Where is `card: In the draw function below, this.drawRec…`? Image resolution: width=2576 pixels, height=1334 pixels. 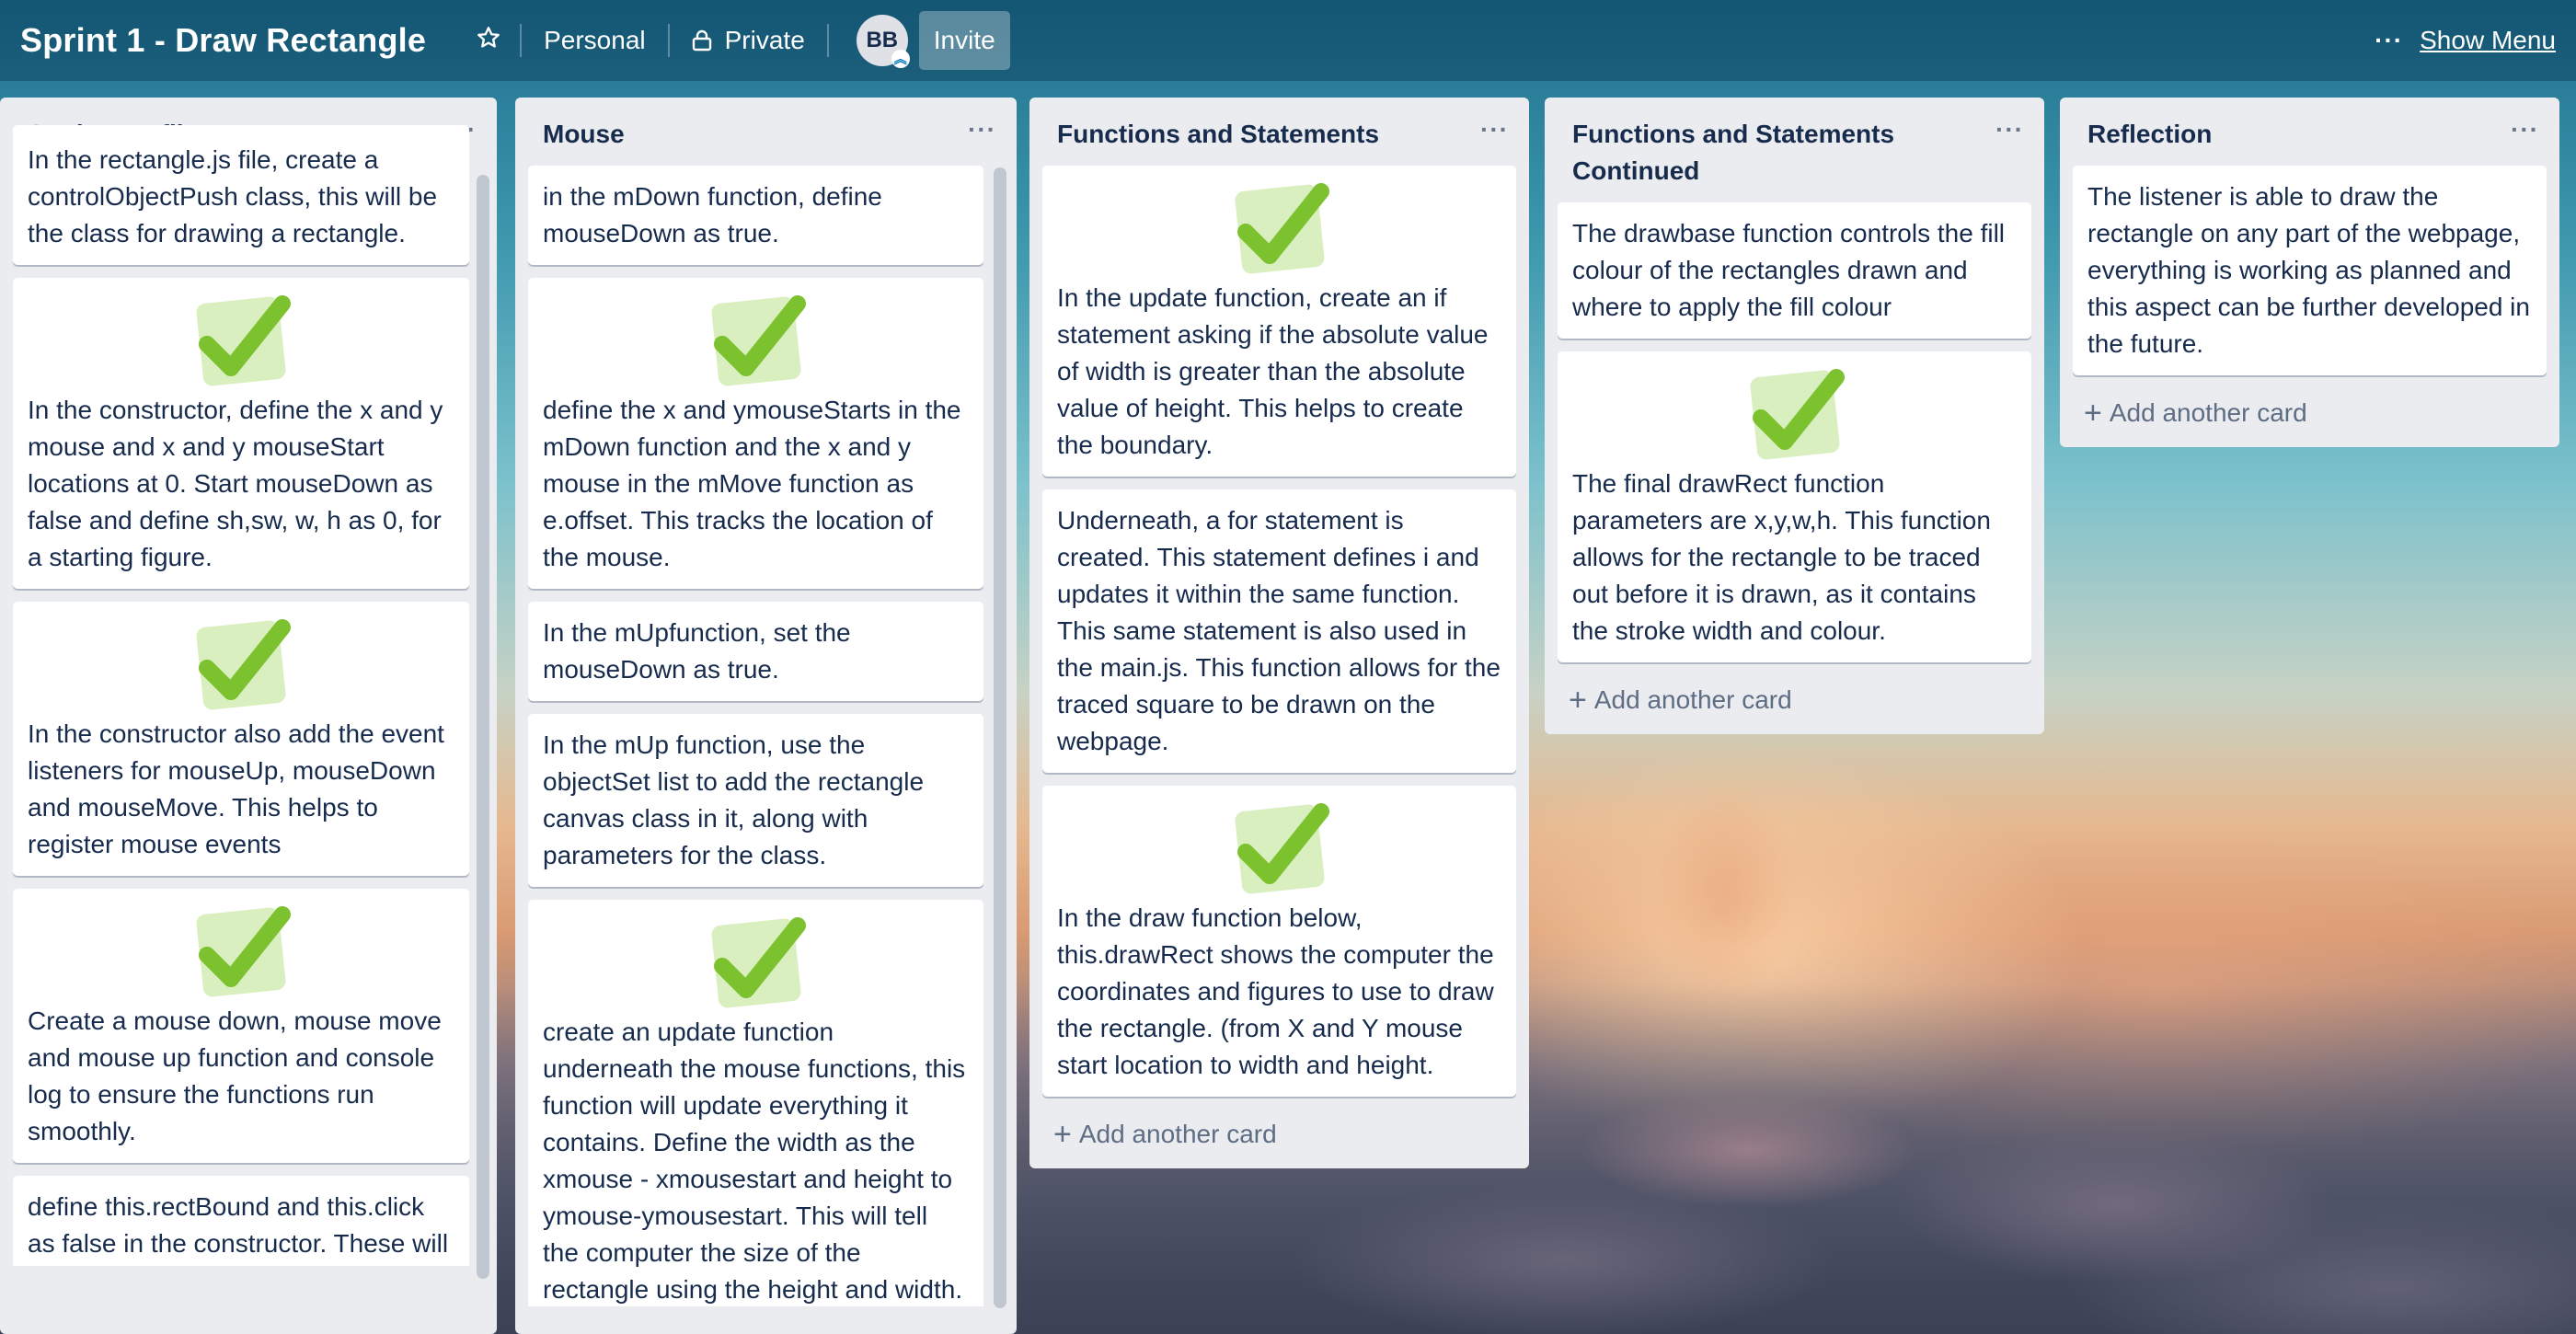
card: In the draw function below, this.drawRec… is located at coordinates (1279, 941).